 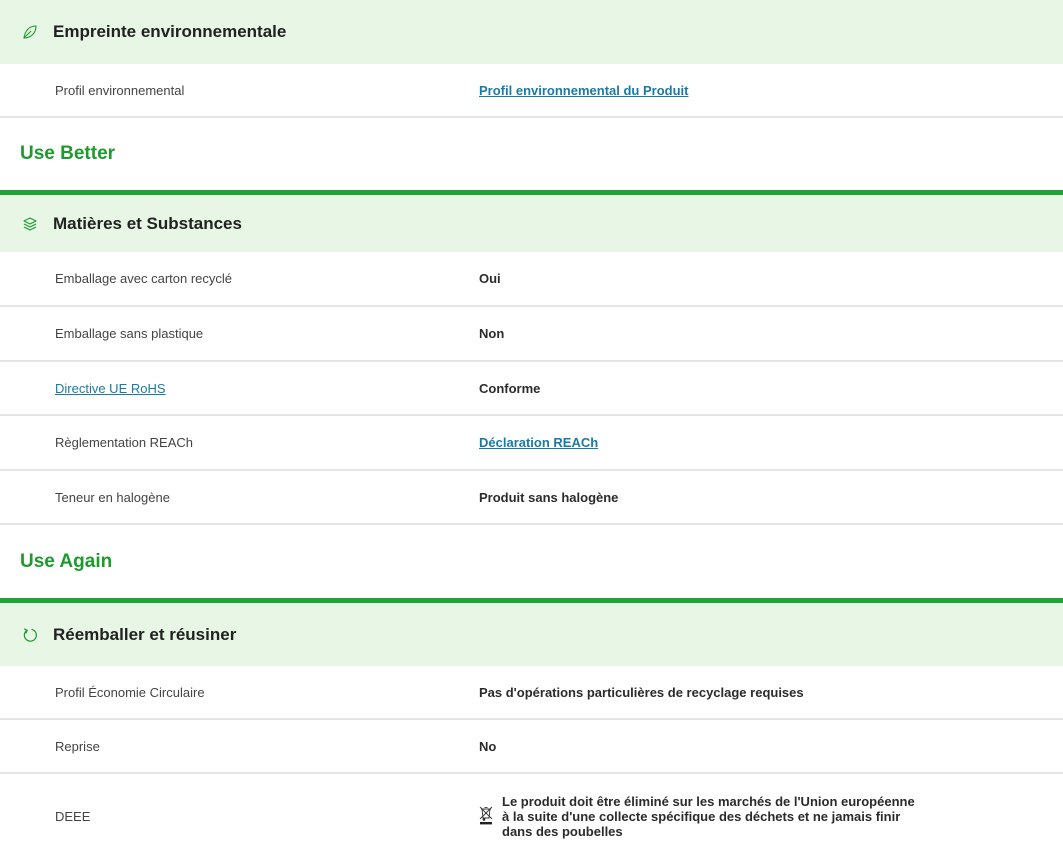 What do you see at coordinates (531, 334) in the screenshot?
I see `table-row: Emballage sans plastique Non` at bounding box center [531, 334].